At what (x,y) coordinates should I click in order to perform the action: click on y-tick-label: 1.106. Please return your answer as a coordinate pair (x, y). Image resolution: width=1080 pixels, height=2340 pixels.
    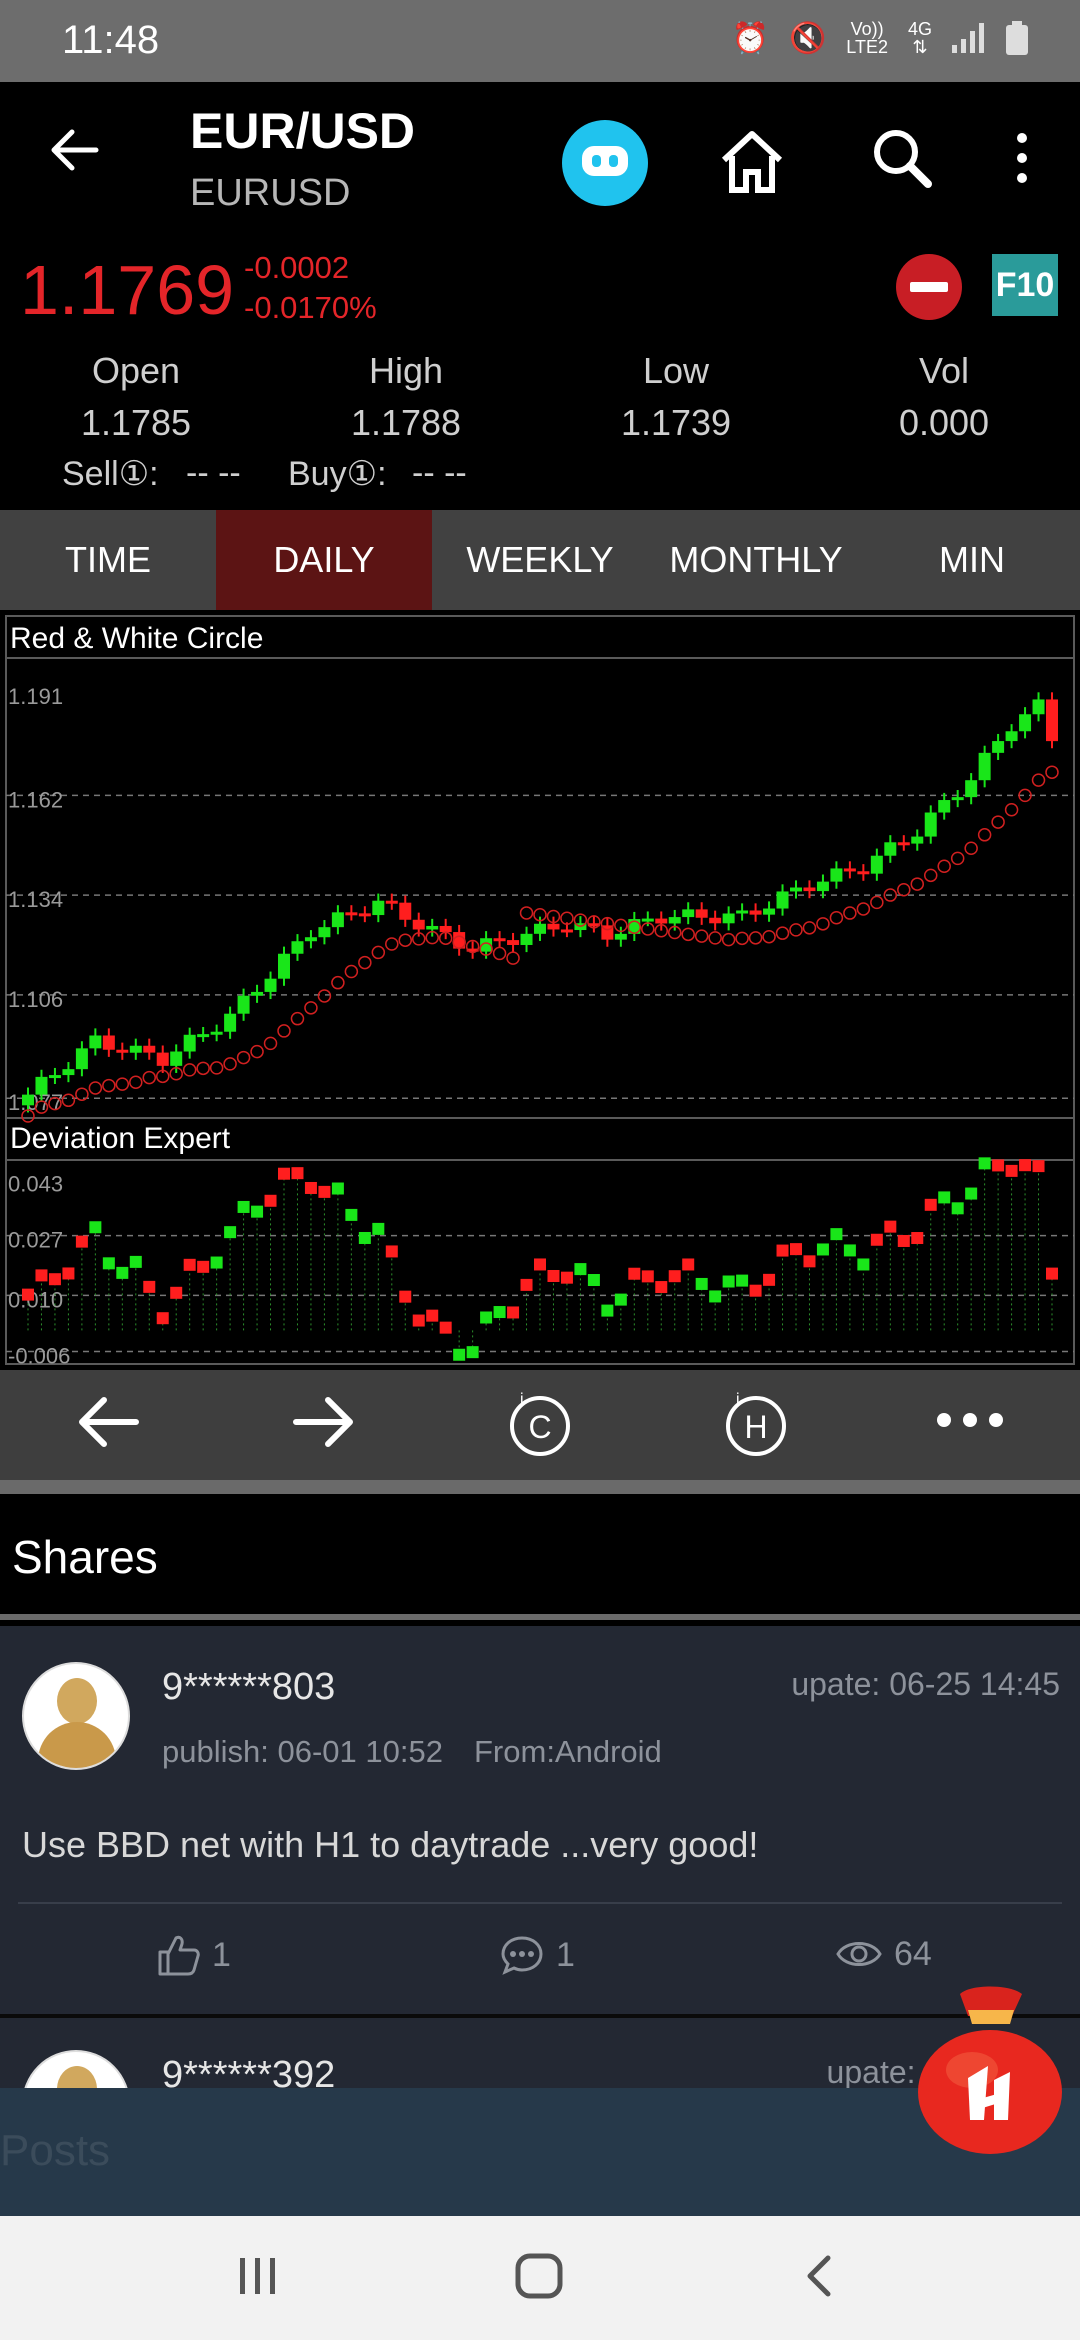
    Looking at the image, I should click on (35, 999).